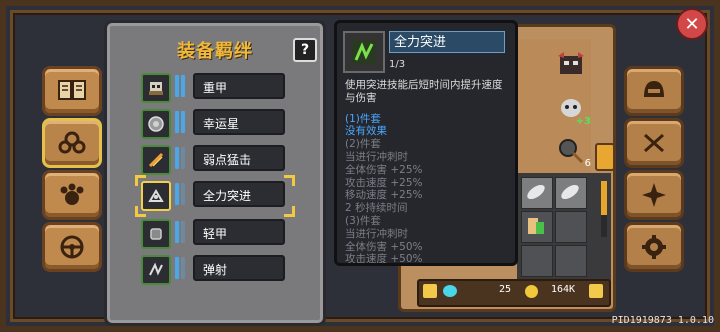 The height and width of the screenshot is (332, 720). I want to click on bond-tab, so click(72, 143).